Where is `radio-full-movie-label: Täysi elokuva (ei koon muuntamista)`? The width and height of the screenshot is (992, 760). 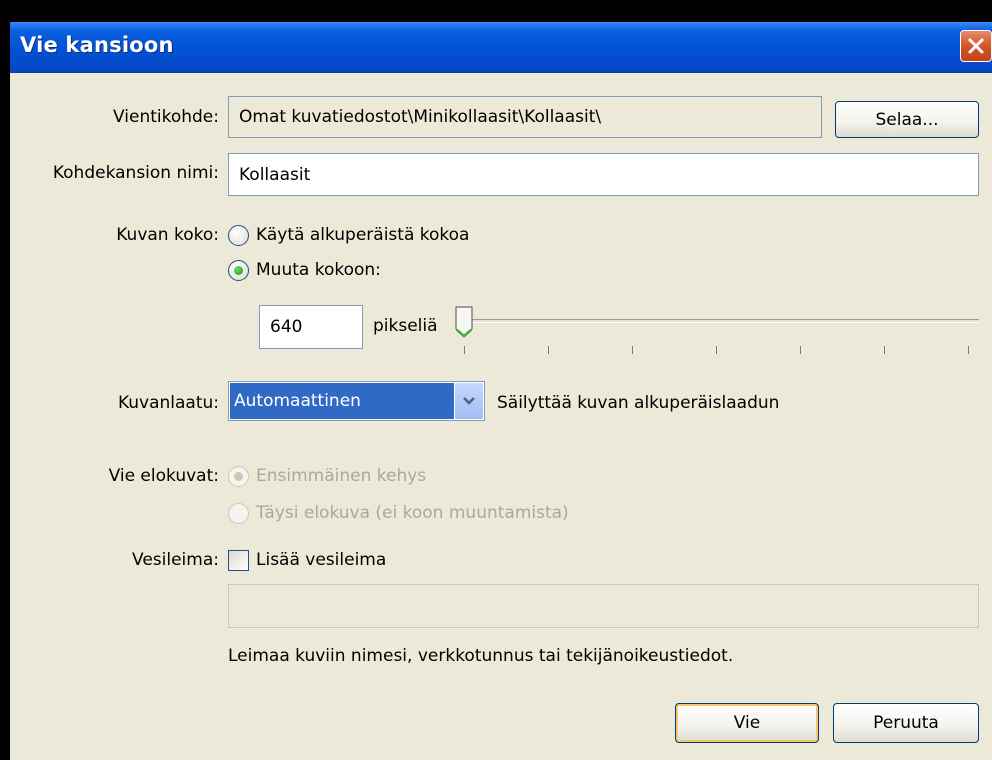 radio-full-movie-label: Täysi elokuva (ei koon muuntamista) is located at coordinates (412, 513).